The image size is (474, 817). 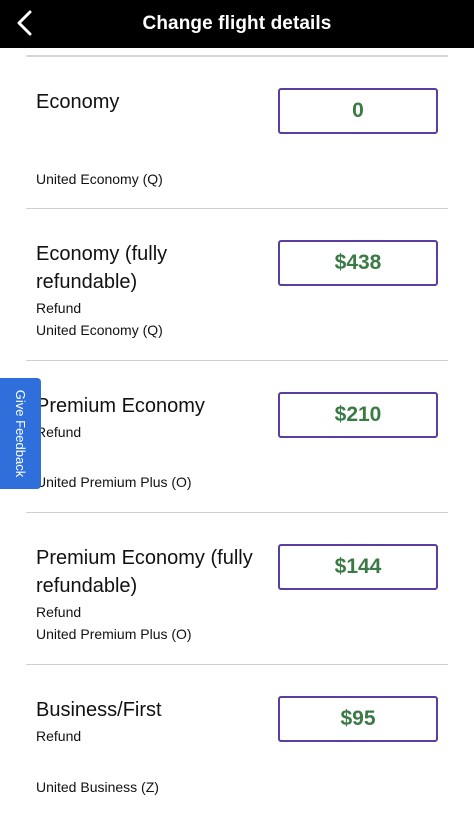 What do you see at coordinates (120, 406) in the screenshot?
I see `fare-name: Premium Economy` at bounding box center [120, 406].